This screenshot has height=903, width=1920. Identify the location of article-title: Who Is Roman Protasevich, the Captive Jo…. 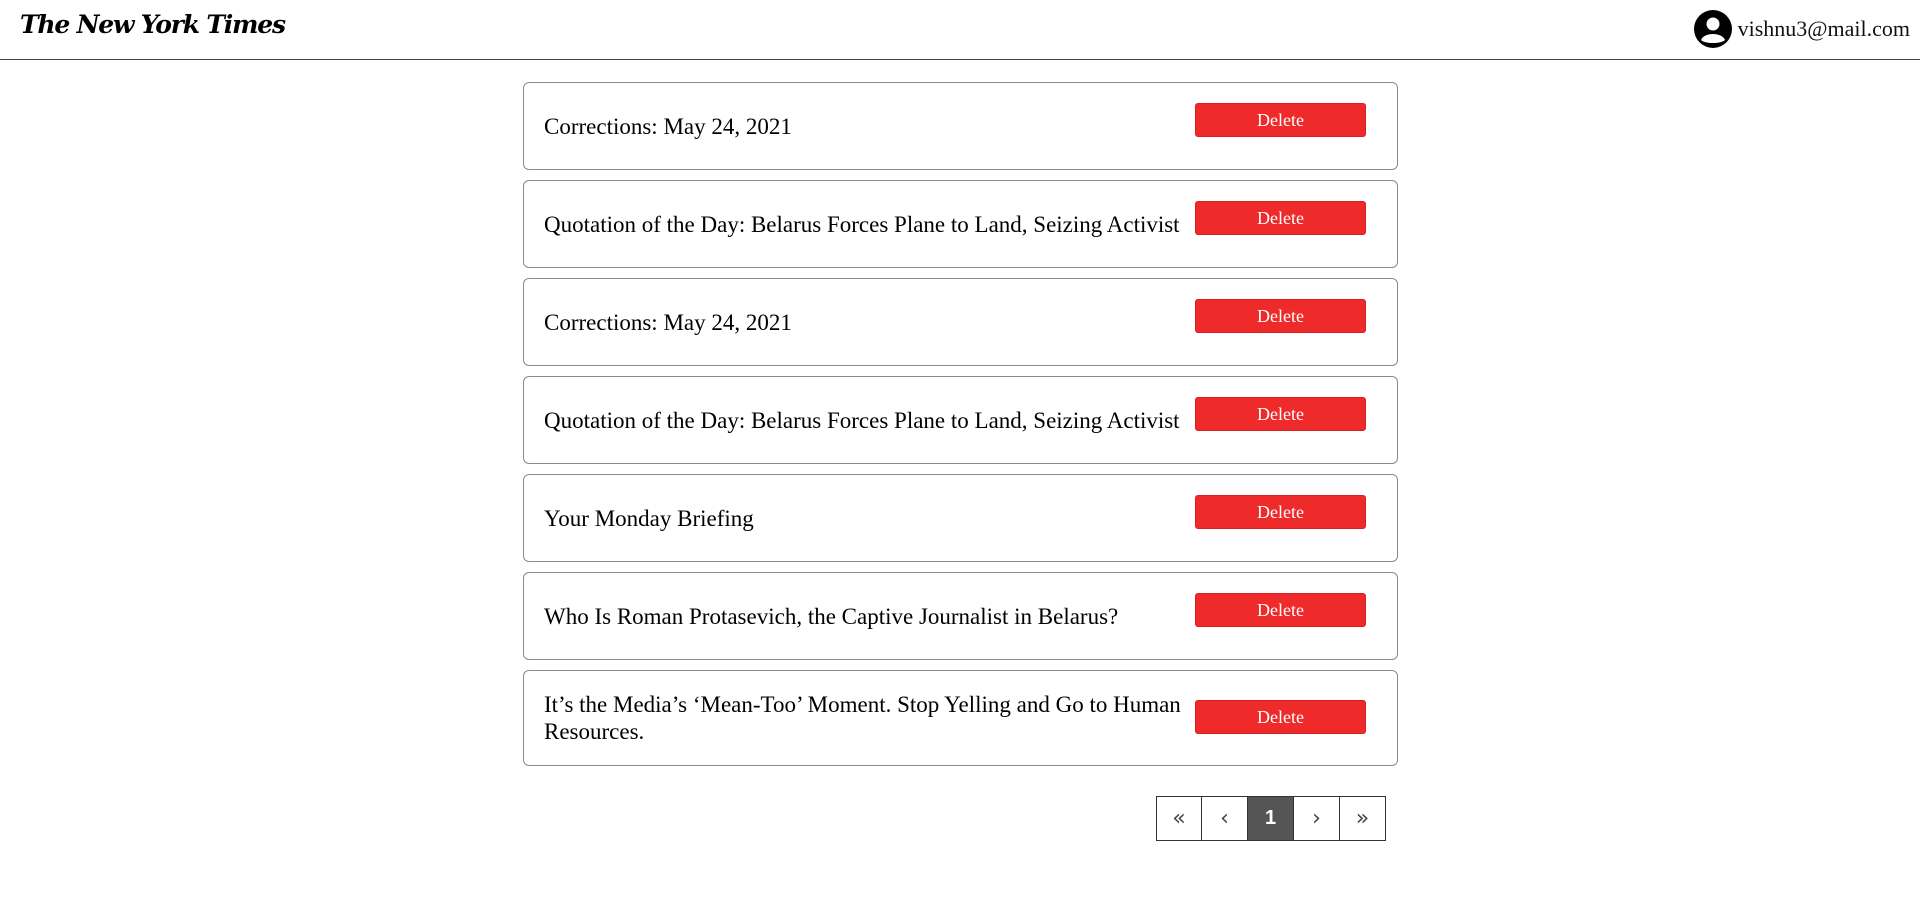
(831, 616).